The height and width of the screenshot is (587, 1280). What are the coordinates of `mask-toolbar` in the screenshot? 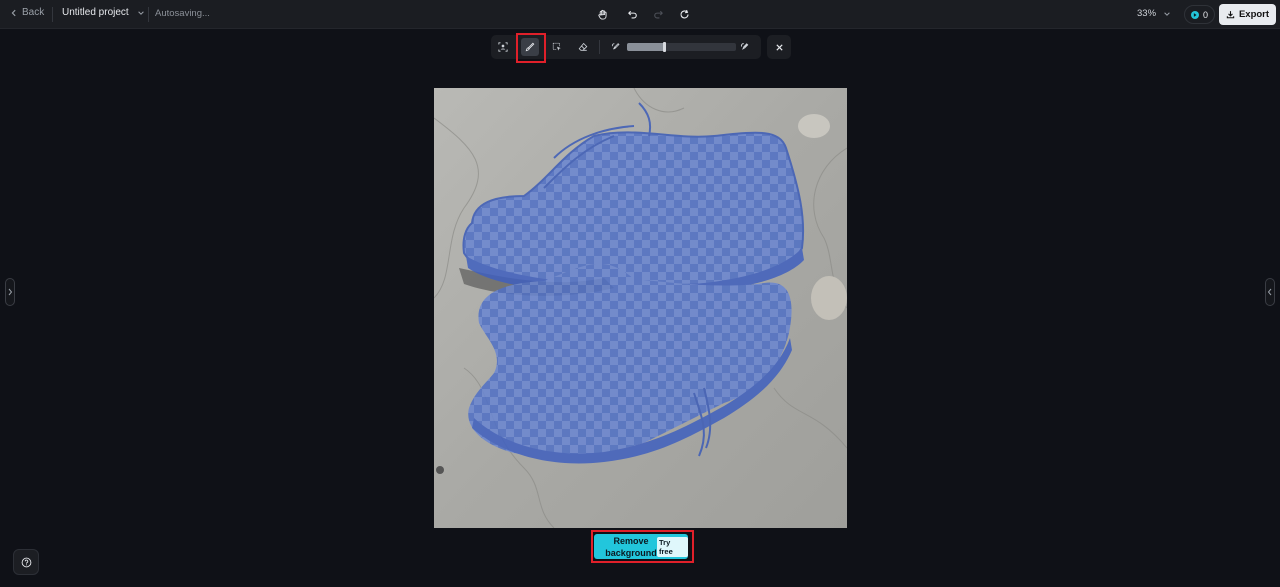 It's located at (626, 47).